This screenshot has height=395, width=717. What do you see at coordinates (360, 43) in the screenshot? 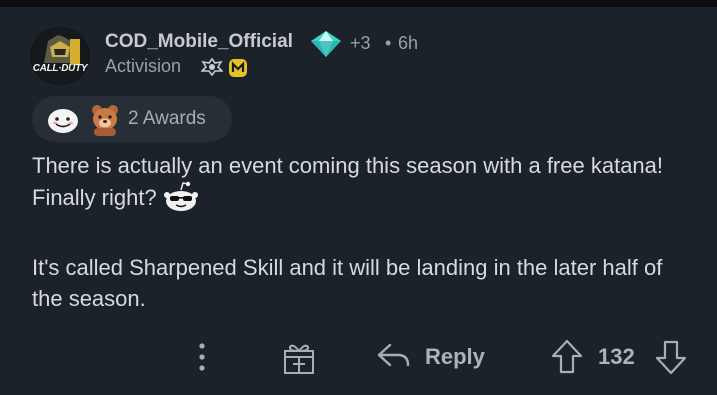
I see `more-awards-count: +3` at bounding box center [360, 43].